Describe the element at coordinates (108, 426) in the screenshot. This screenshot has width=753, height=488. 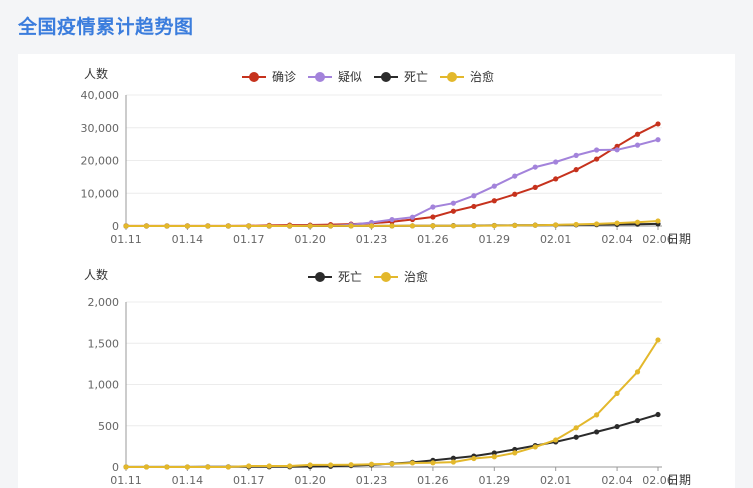
I see `y-tick-label: 500` at that location.